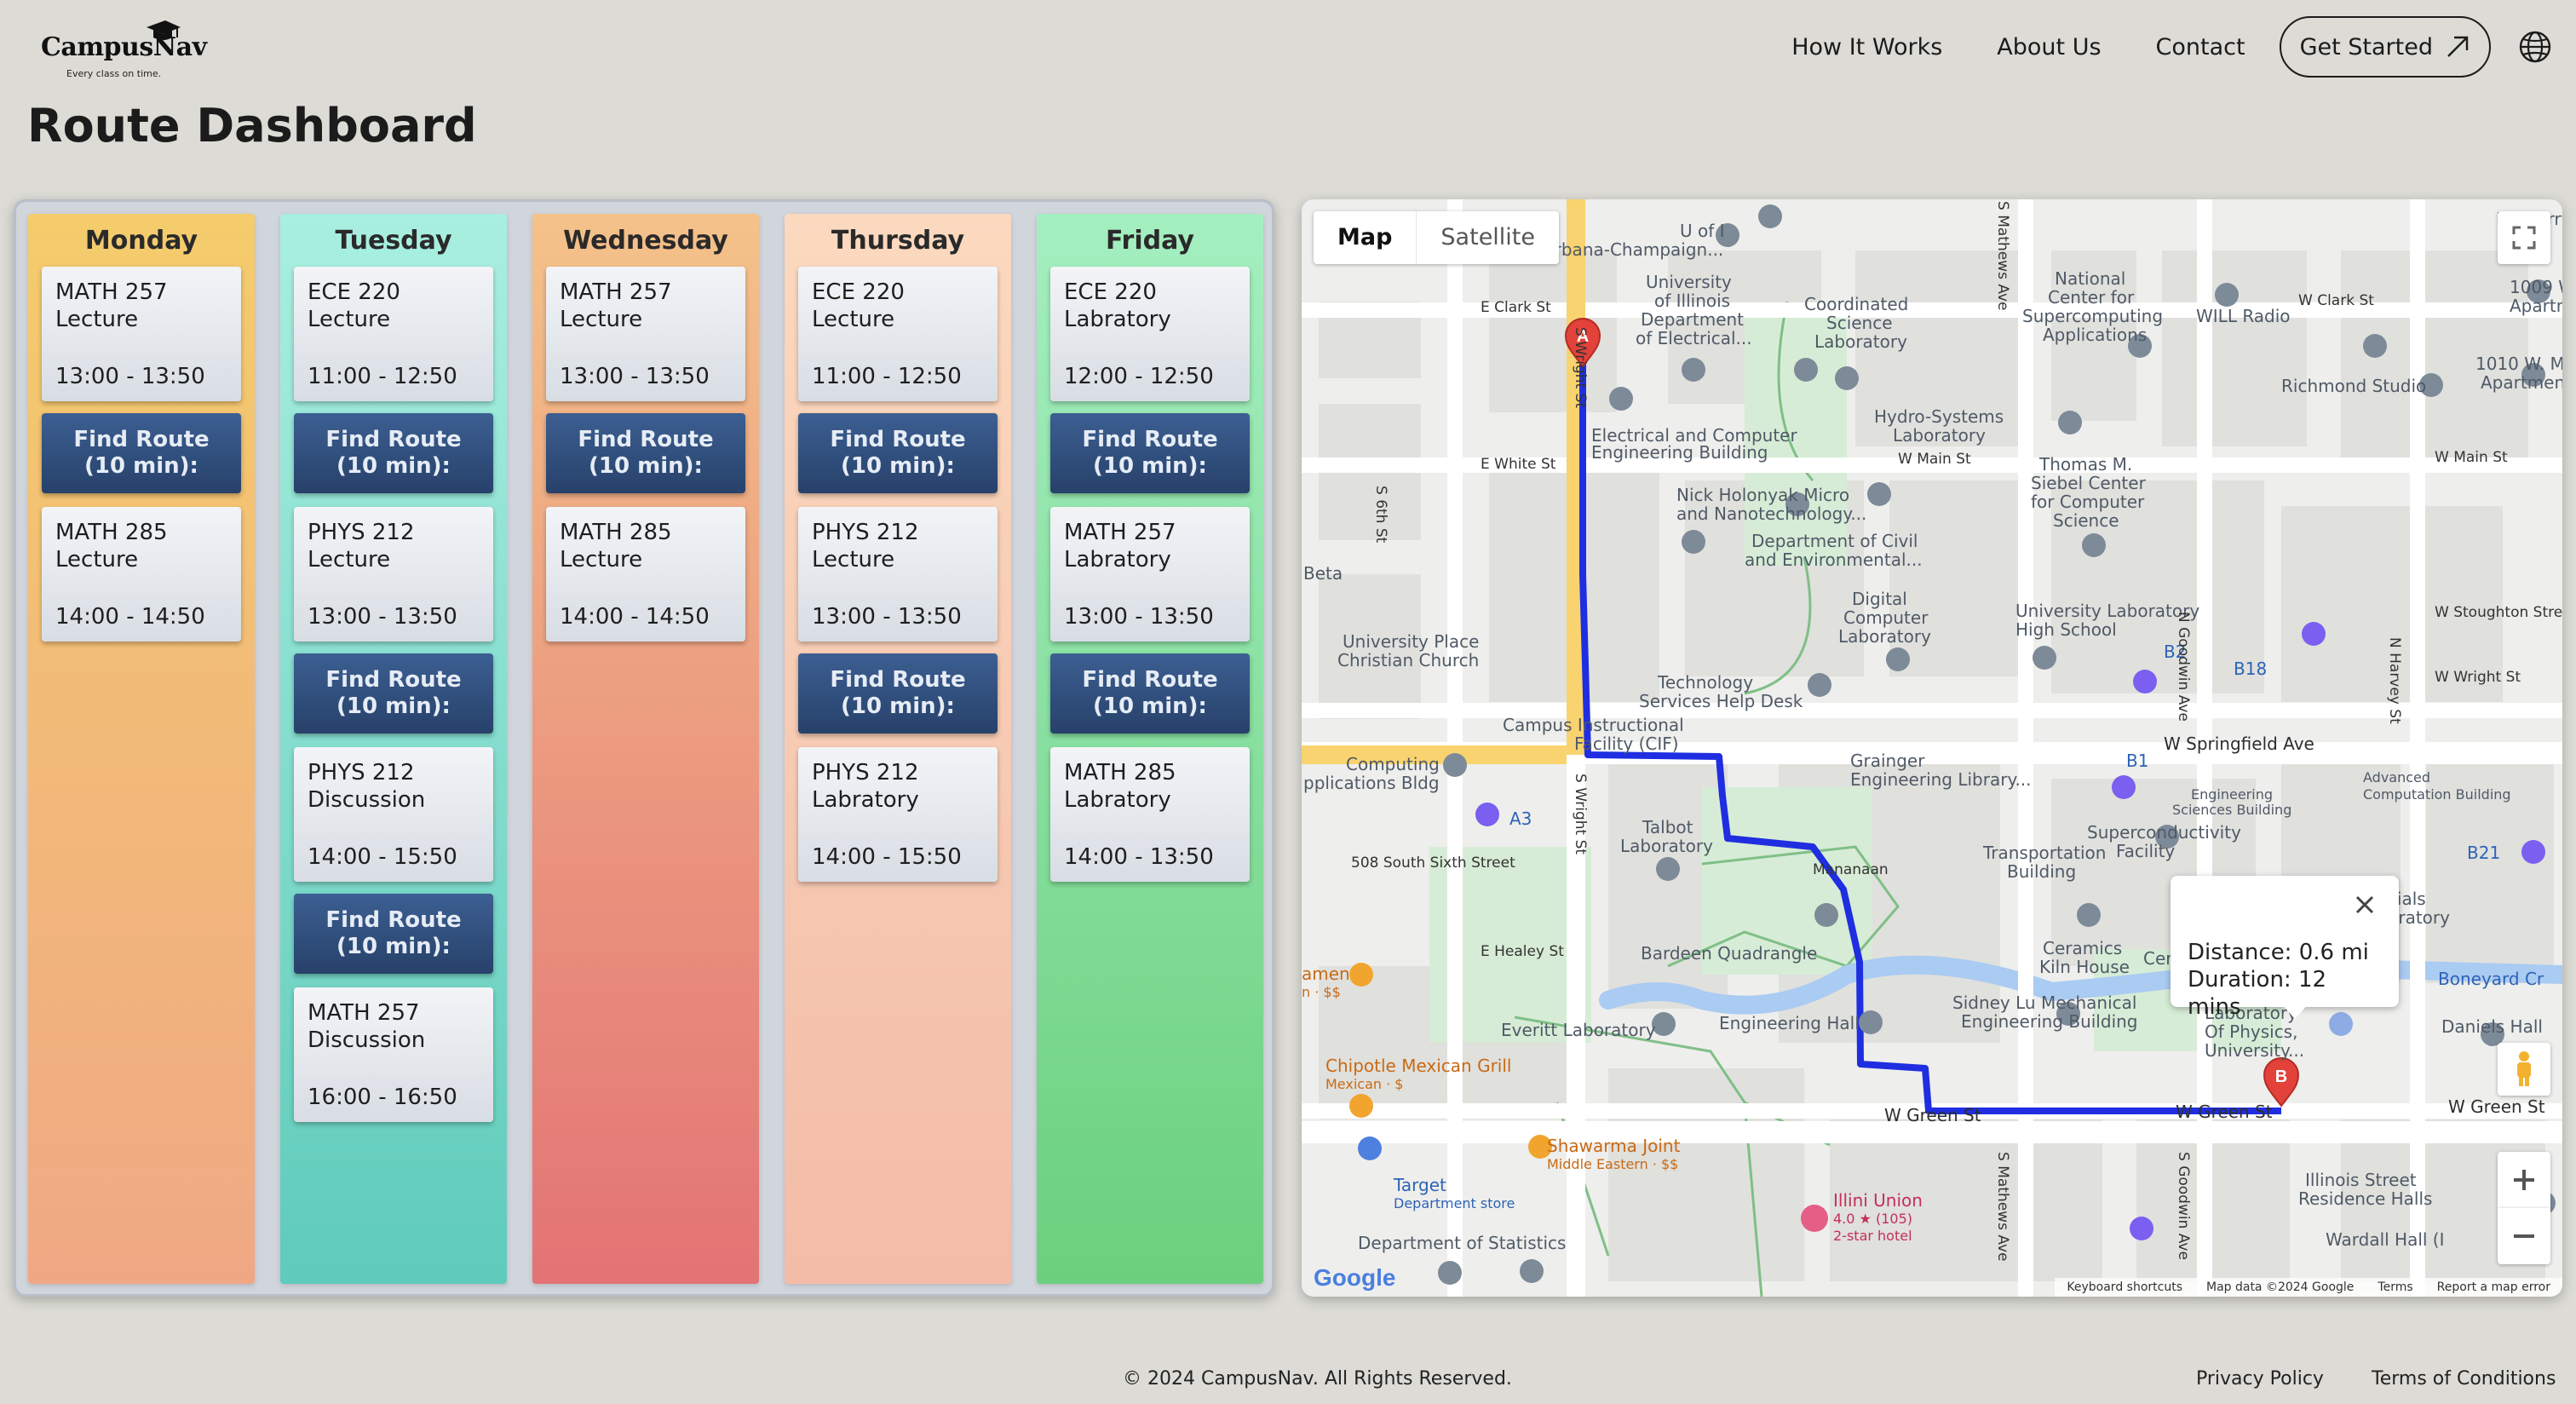  Describe the element at coordinates (1689, 282) in the screenshot. I see `map-label: University` at that location.